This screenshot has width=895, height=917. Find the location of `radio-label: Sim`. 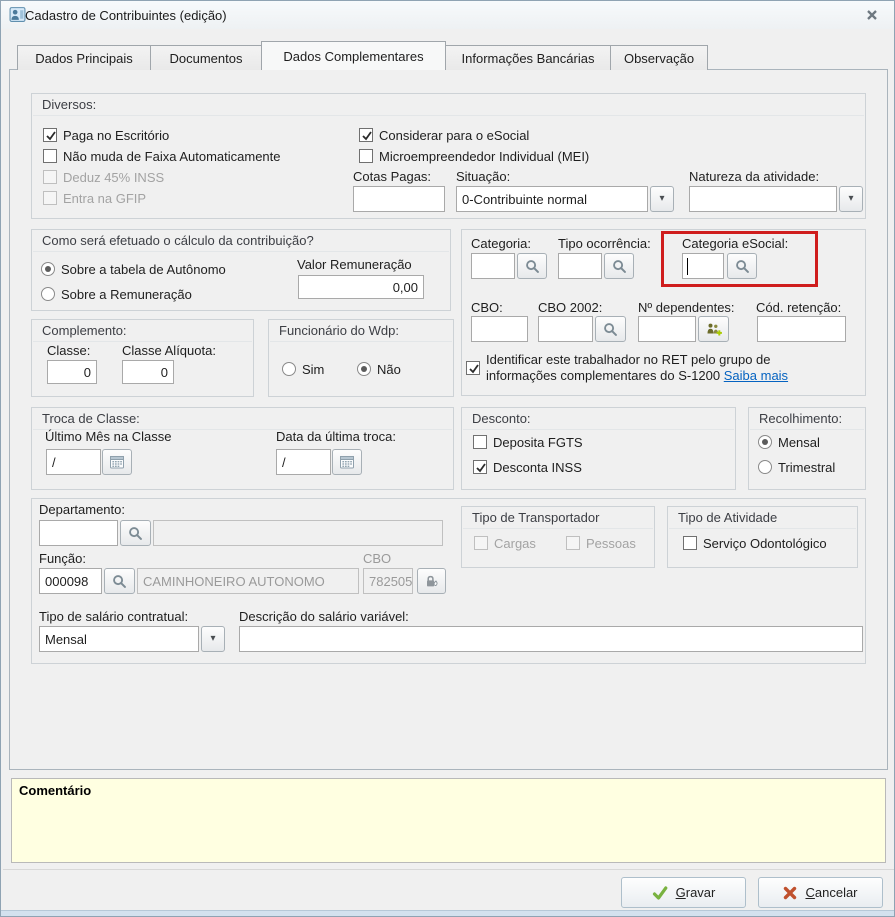

radio-label: Sim is located at coordinates (313, 369).